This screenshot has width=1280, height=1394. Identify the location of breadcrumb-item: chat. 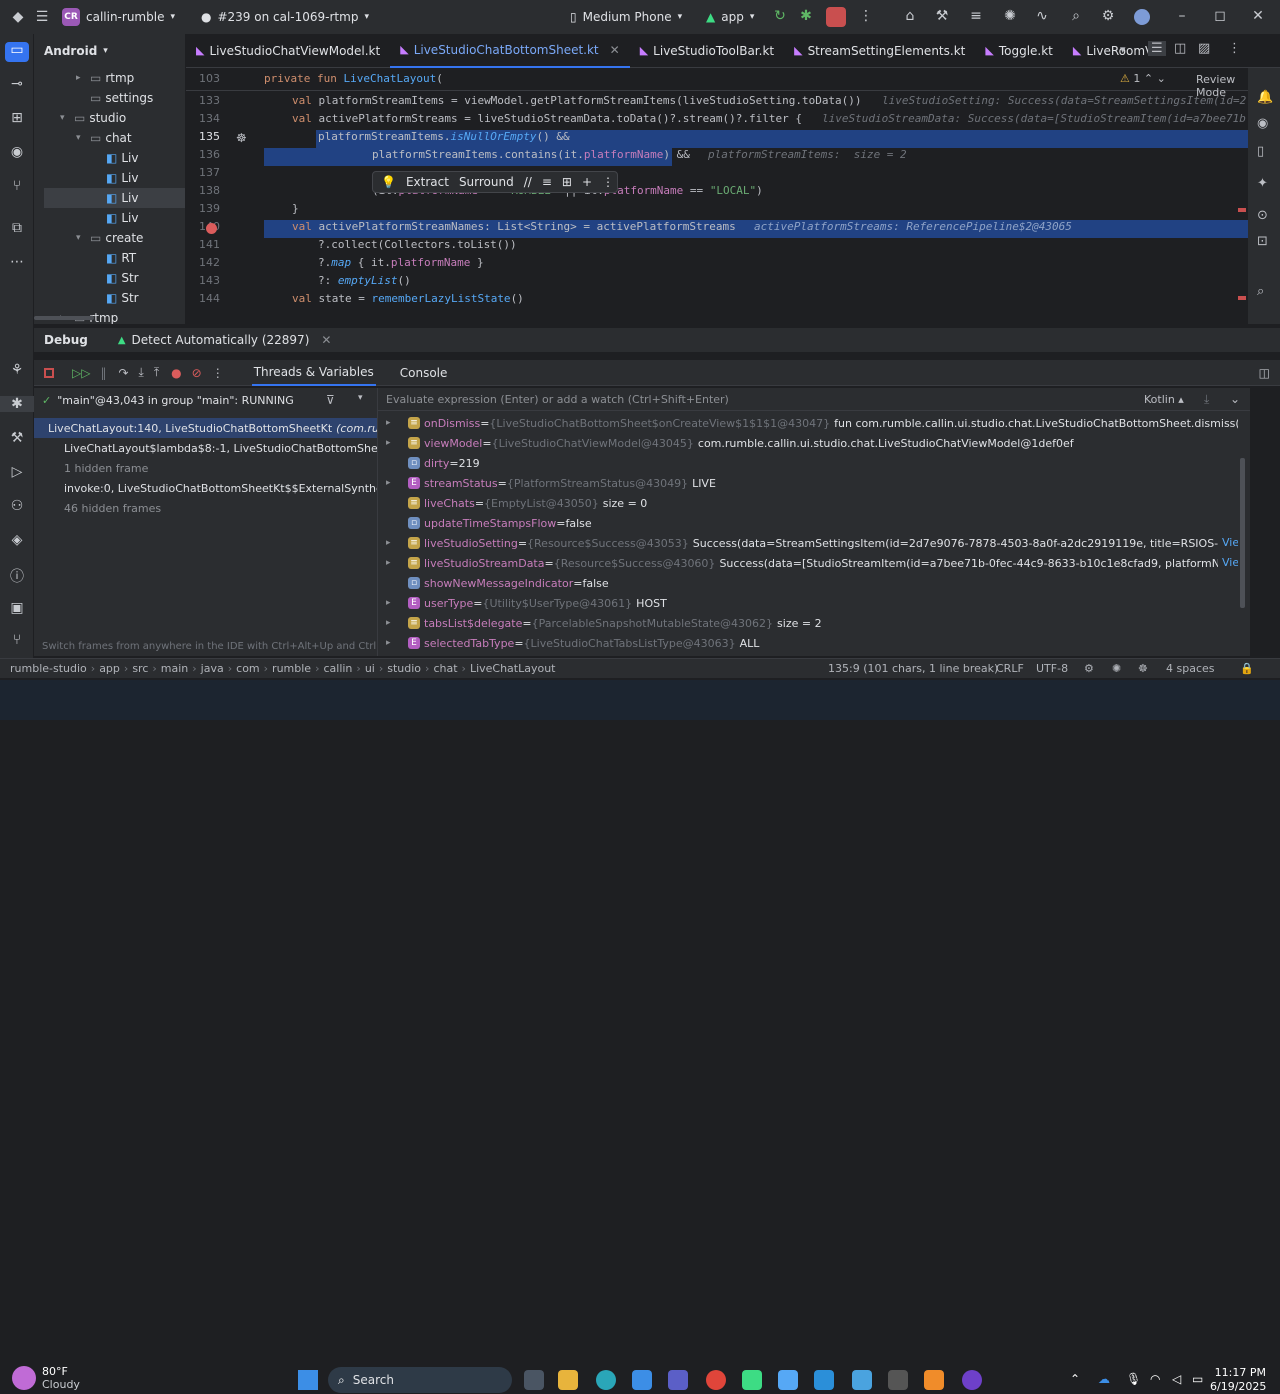
(445, 668).